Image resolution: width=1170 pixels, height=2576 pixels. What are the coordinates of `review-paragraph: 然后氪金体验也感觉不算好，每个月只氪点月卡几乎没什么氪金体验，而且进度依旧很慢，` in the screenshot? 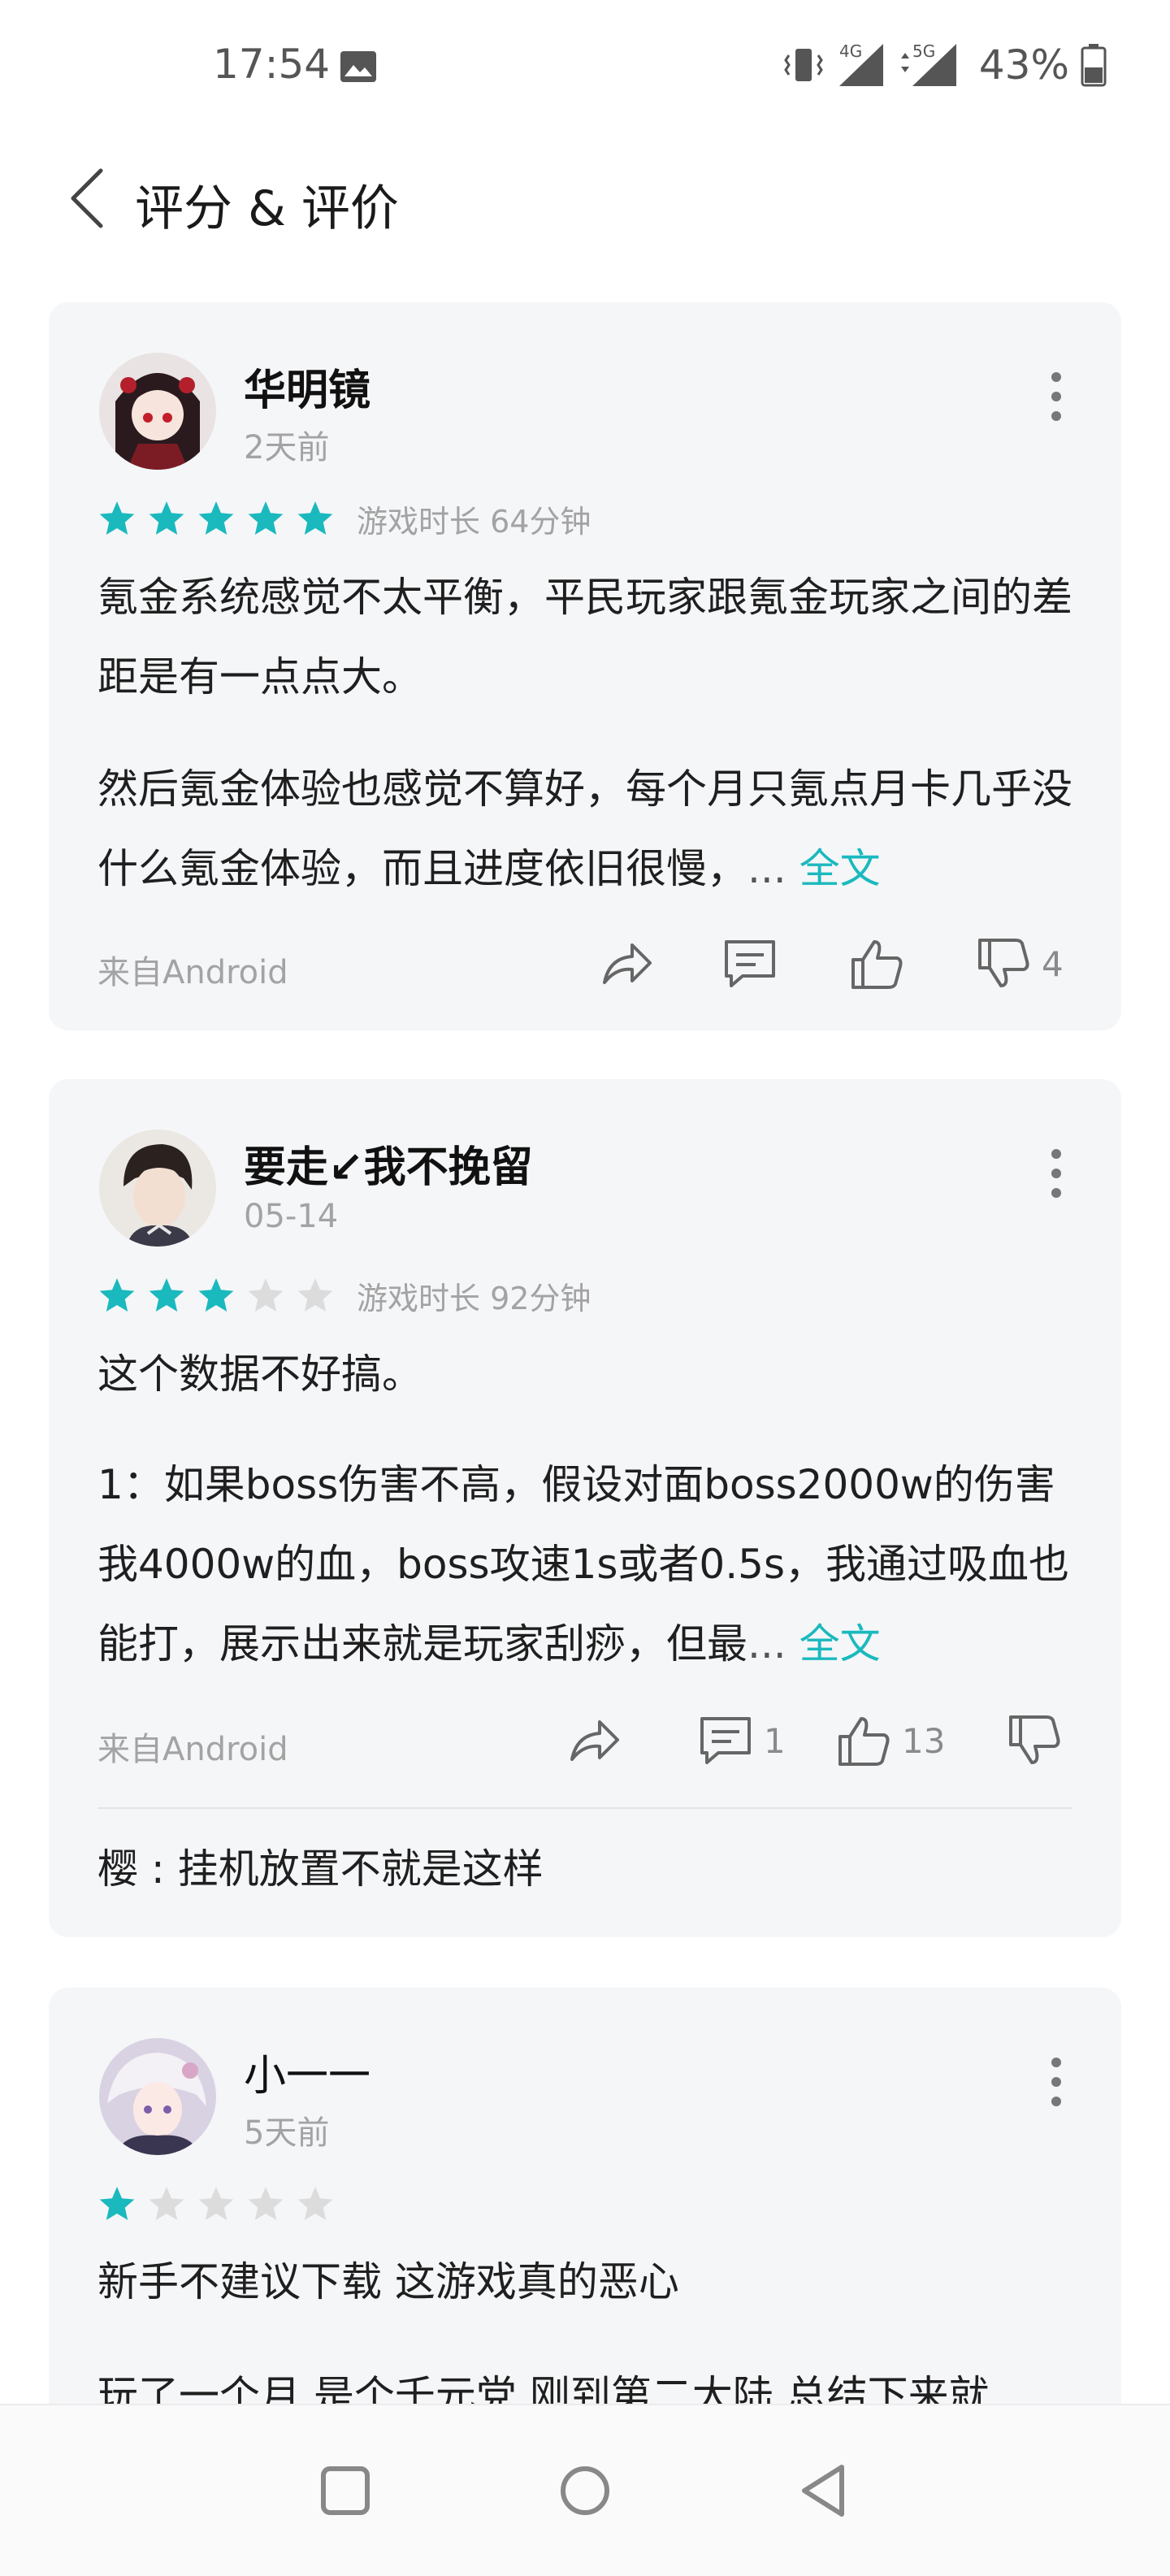 It's located at (585, 829).